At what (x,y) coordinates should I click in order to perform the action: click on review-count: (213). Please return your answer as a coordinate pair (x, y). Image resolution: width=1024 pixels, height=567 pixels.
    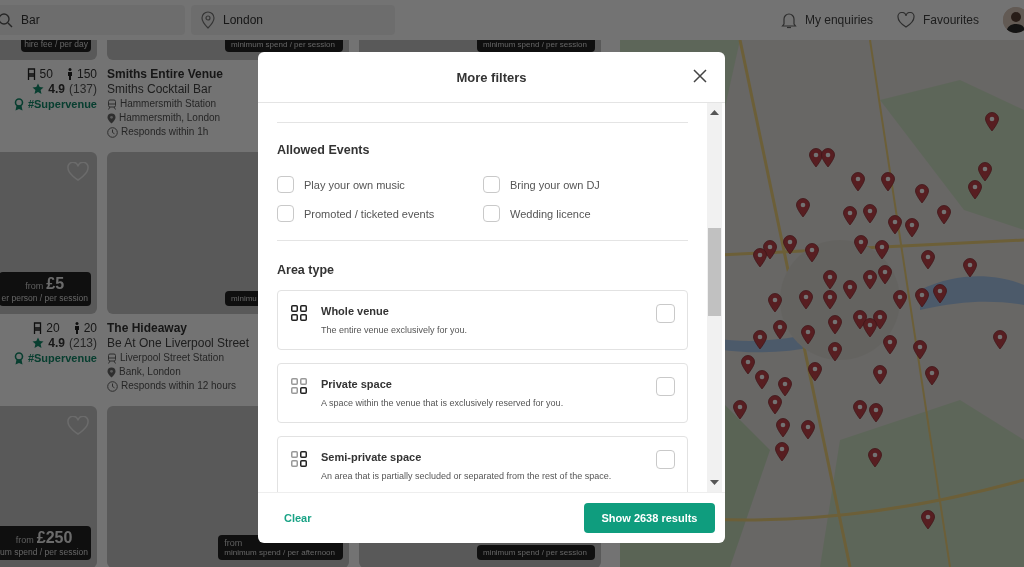
    Looking at the image, I should click on (83, 343).